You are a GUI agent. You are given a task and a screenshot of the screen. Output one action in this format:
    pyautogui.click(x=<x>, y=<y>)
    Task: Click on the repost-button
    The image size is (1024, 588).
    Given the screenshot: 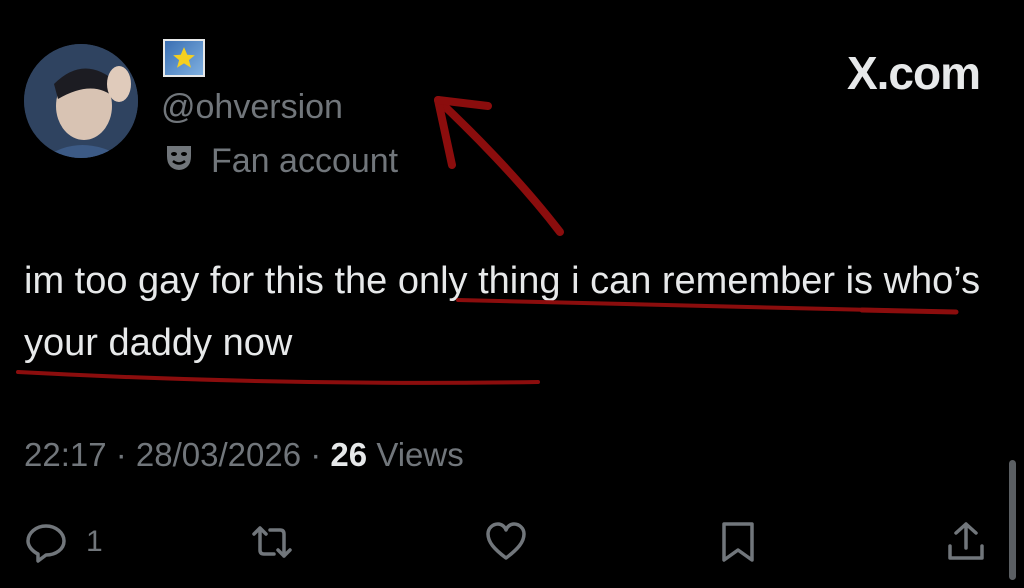 What is the action you would take?
    pyautogui.click(x=272, y=542)
    